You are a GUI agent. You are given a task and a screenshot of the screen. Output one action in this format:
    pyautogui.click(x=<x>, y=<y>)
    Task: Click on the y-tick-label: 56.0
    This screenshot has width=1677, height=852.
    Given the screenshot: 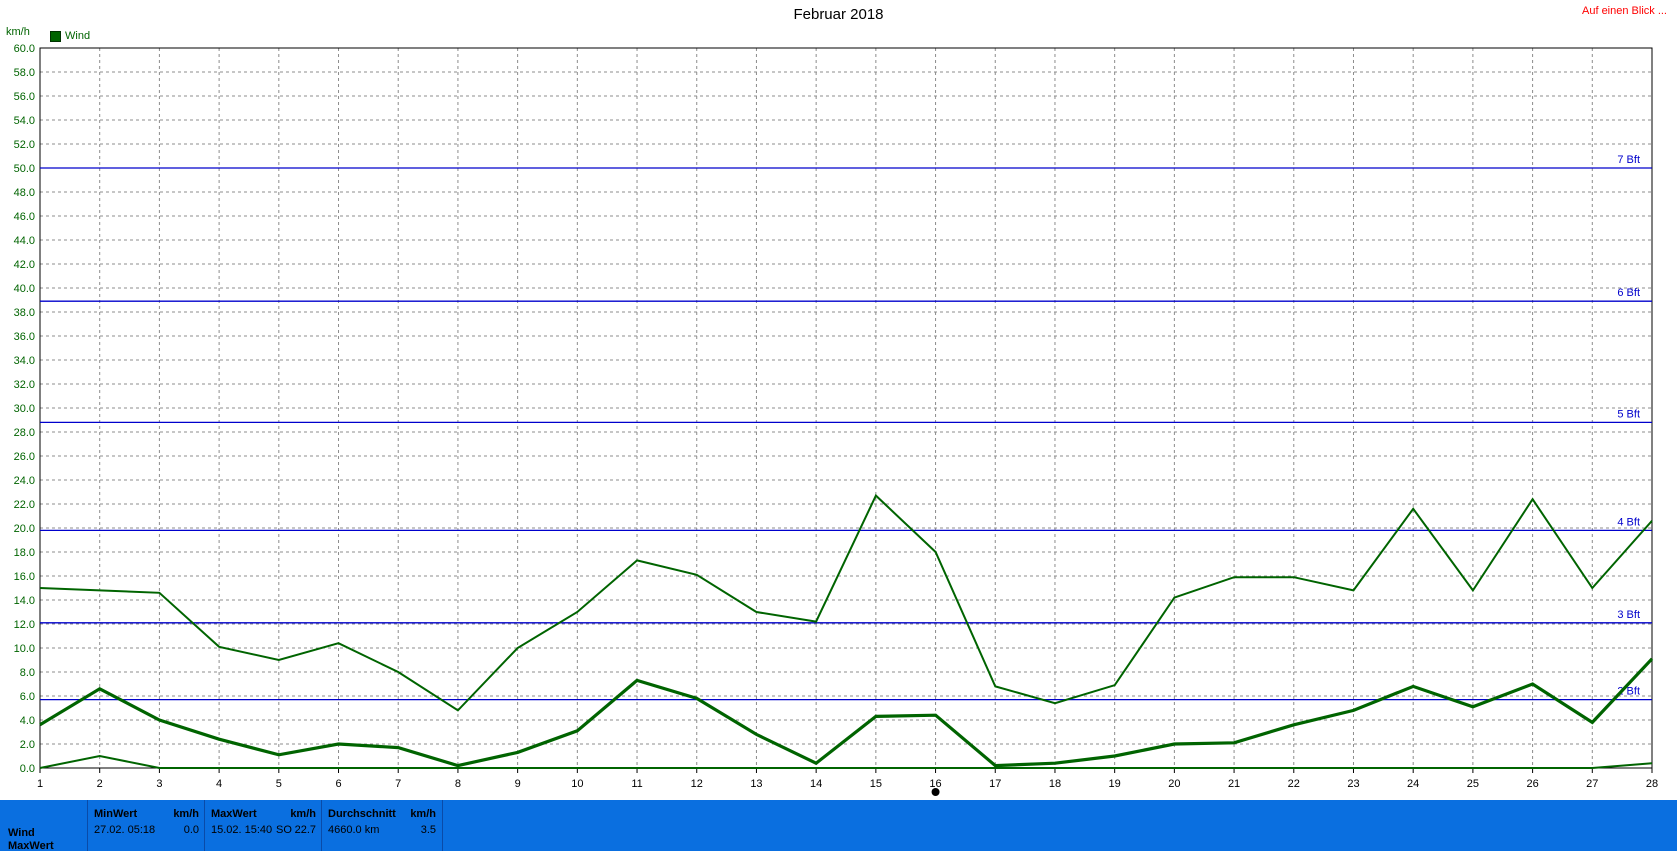 What is the action you would take?
    pyautogui.click(x=24, y=97)
    